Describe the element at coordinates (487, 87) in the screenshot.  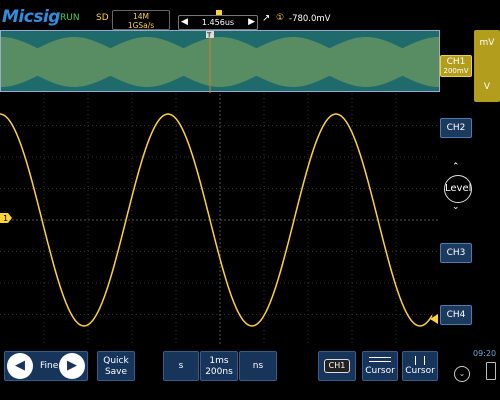
I see `unit-v-button: V` at that location.